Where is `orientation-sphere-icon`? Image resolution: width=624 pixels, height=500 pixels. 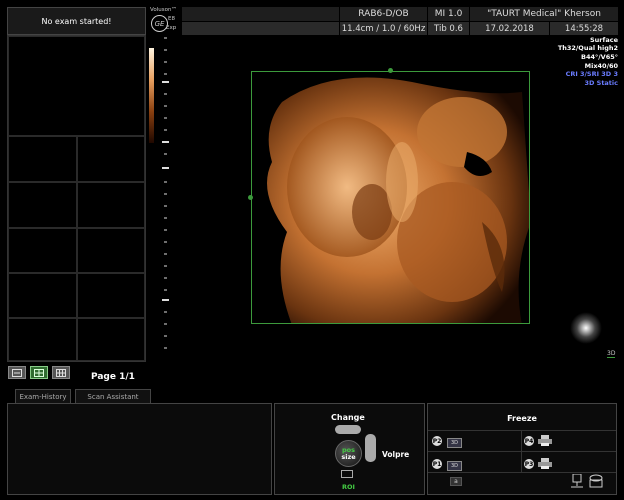
orientation-sphere-icon is located at coordinates (586, 328).